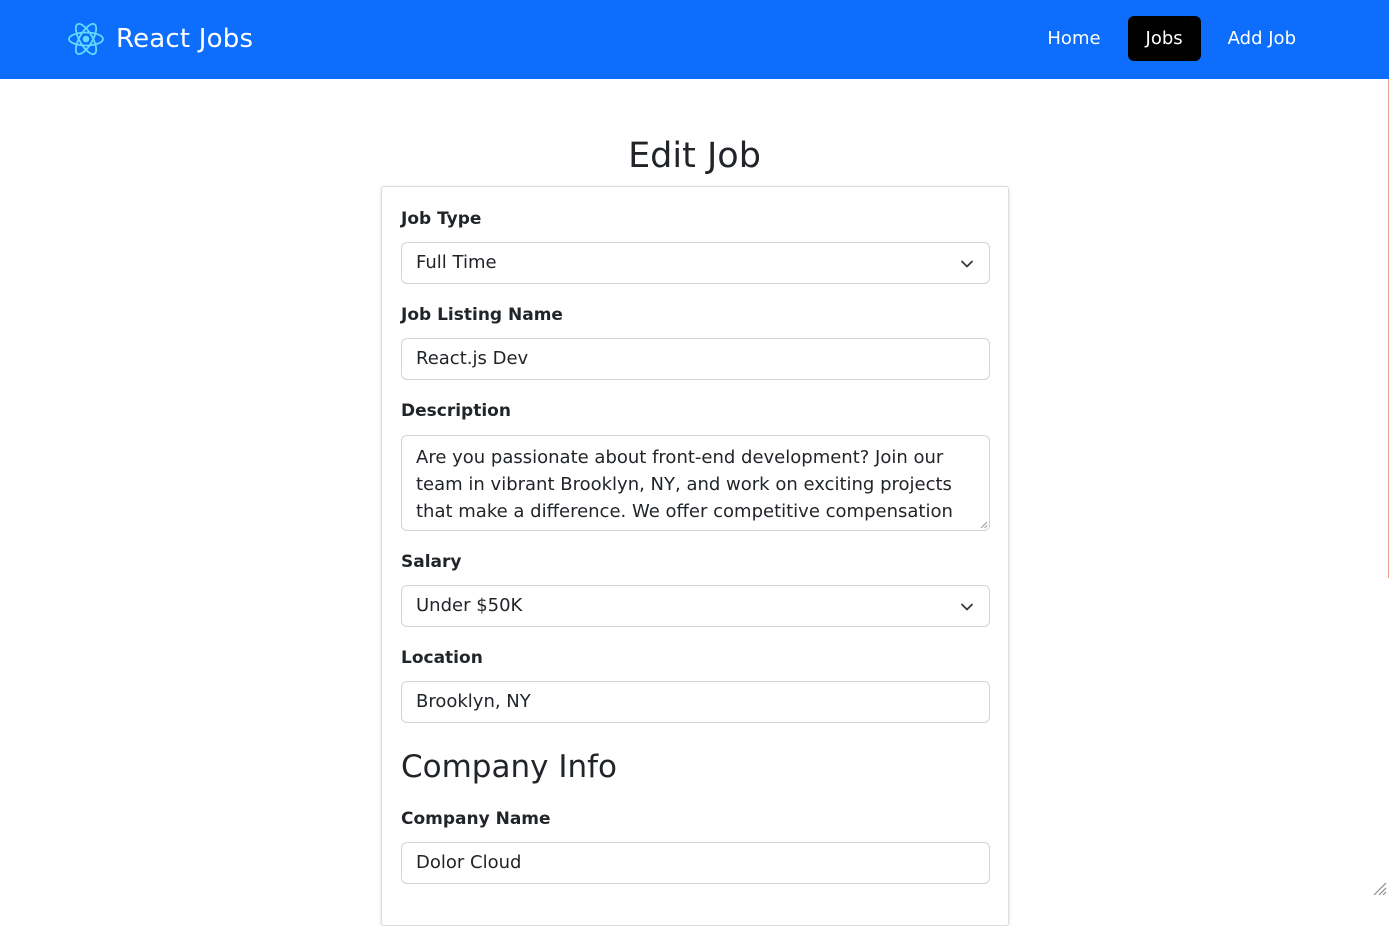  What do you see at coordinates (473, 701) in the screenshot?
I see `location-value: Brooklyn, NY` at bounding box center [473, 701].